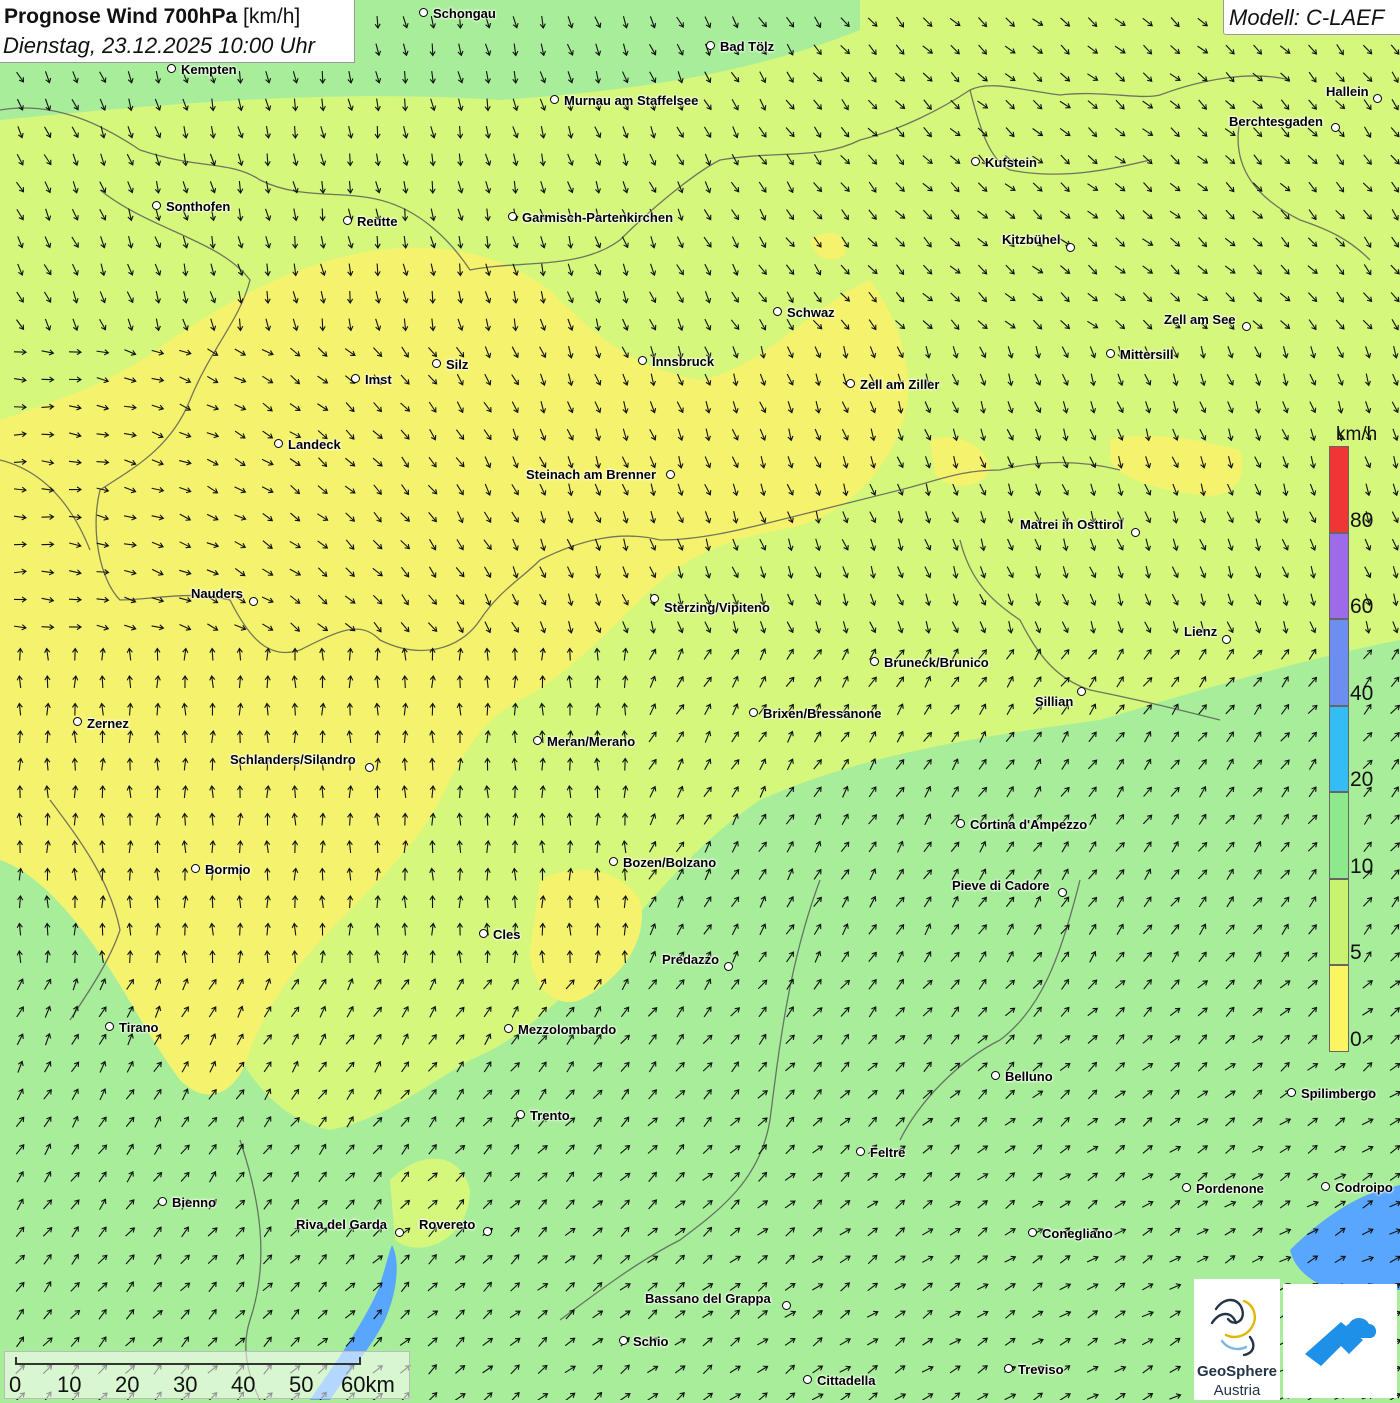 The height and width of the screenshot is (1403, 1400). I want to click on legend-unit: km/h, so click(1357, 434).